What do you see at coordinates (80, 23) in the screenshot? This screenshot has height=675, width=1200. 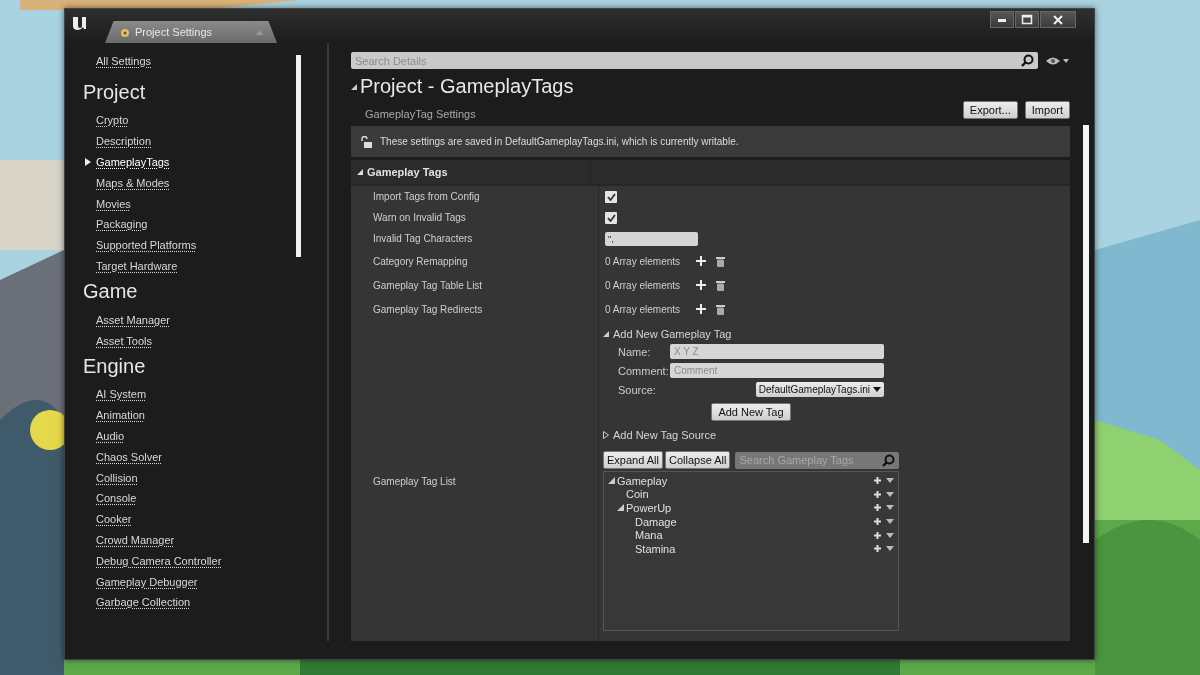 I see `engine-logo-icon` at bounding box center [80, 23].